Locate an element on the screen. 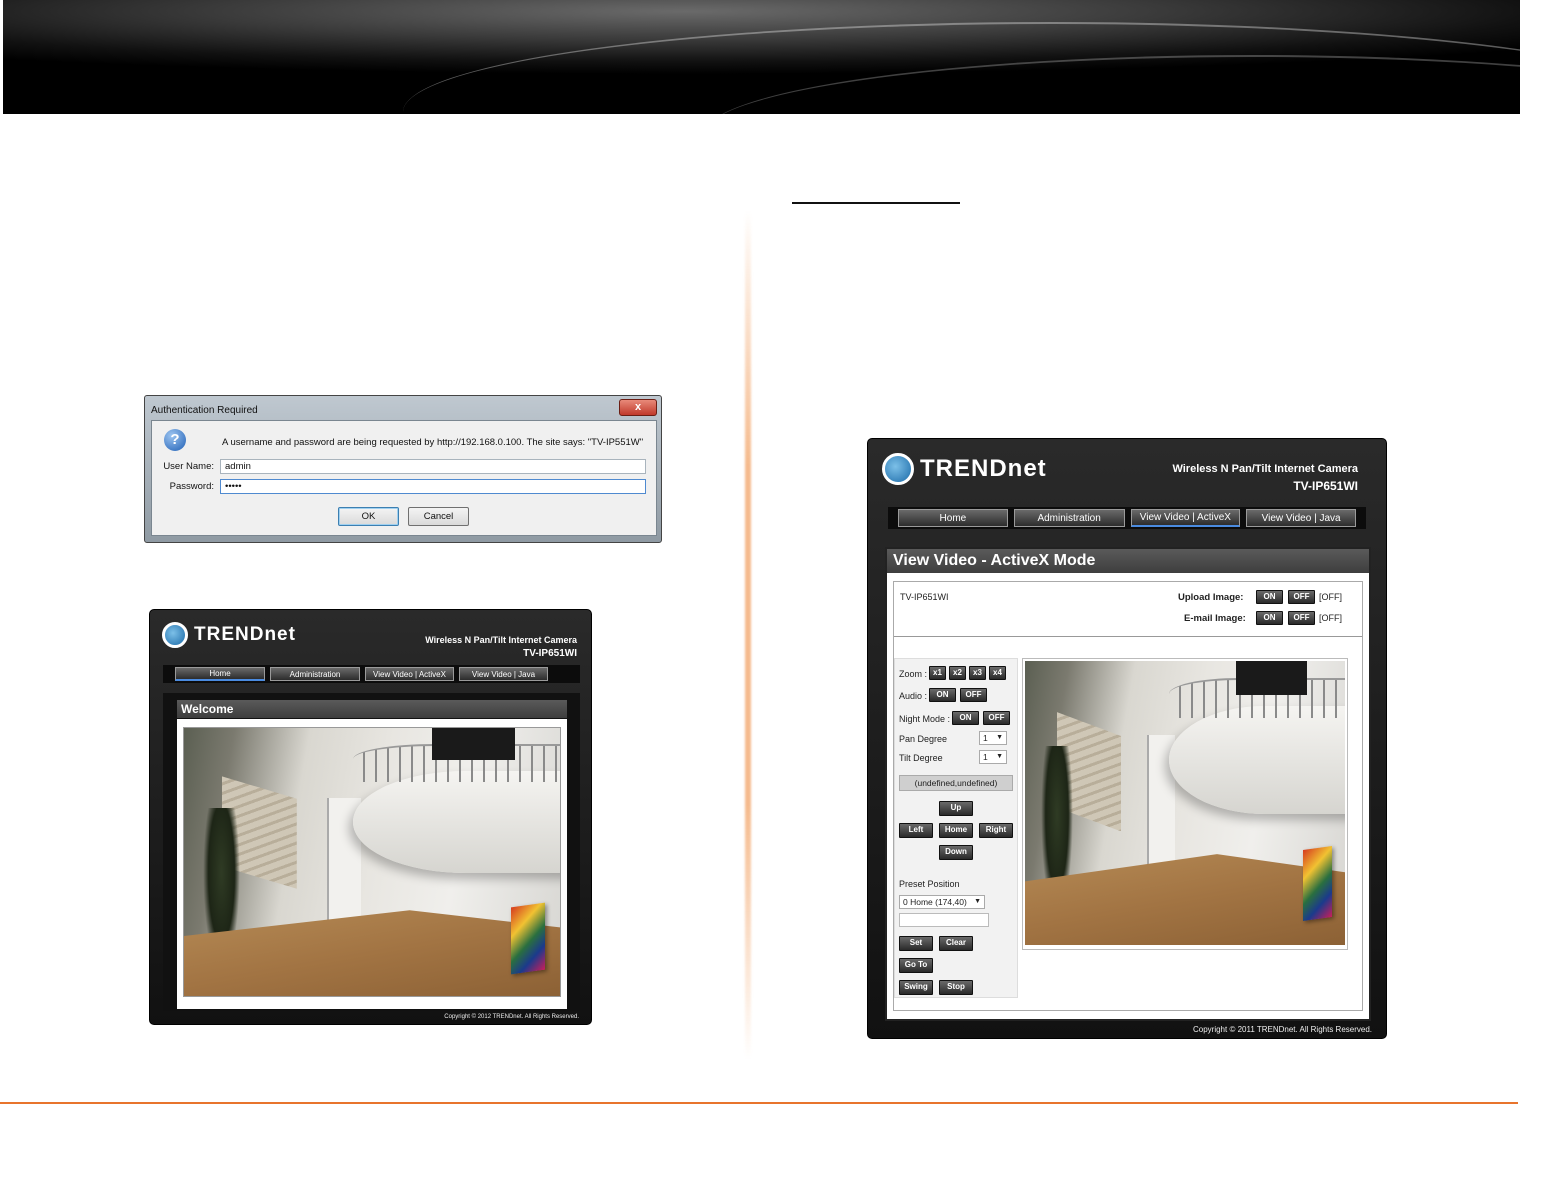 This screenshot has width=1548, height=1200. cancel-button: Cancel is located at coordinates (438, 516).